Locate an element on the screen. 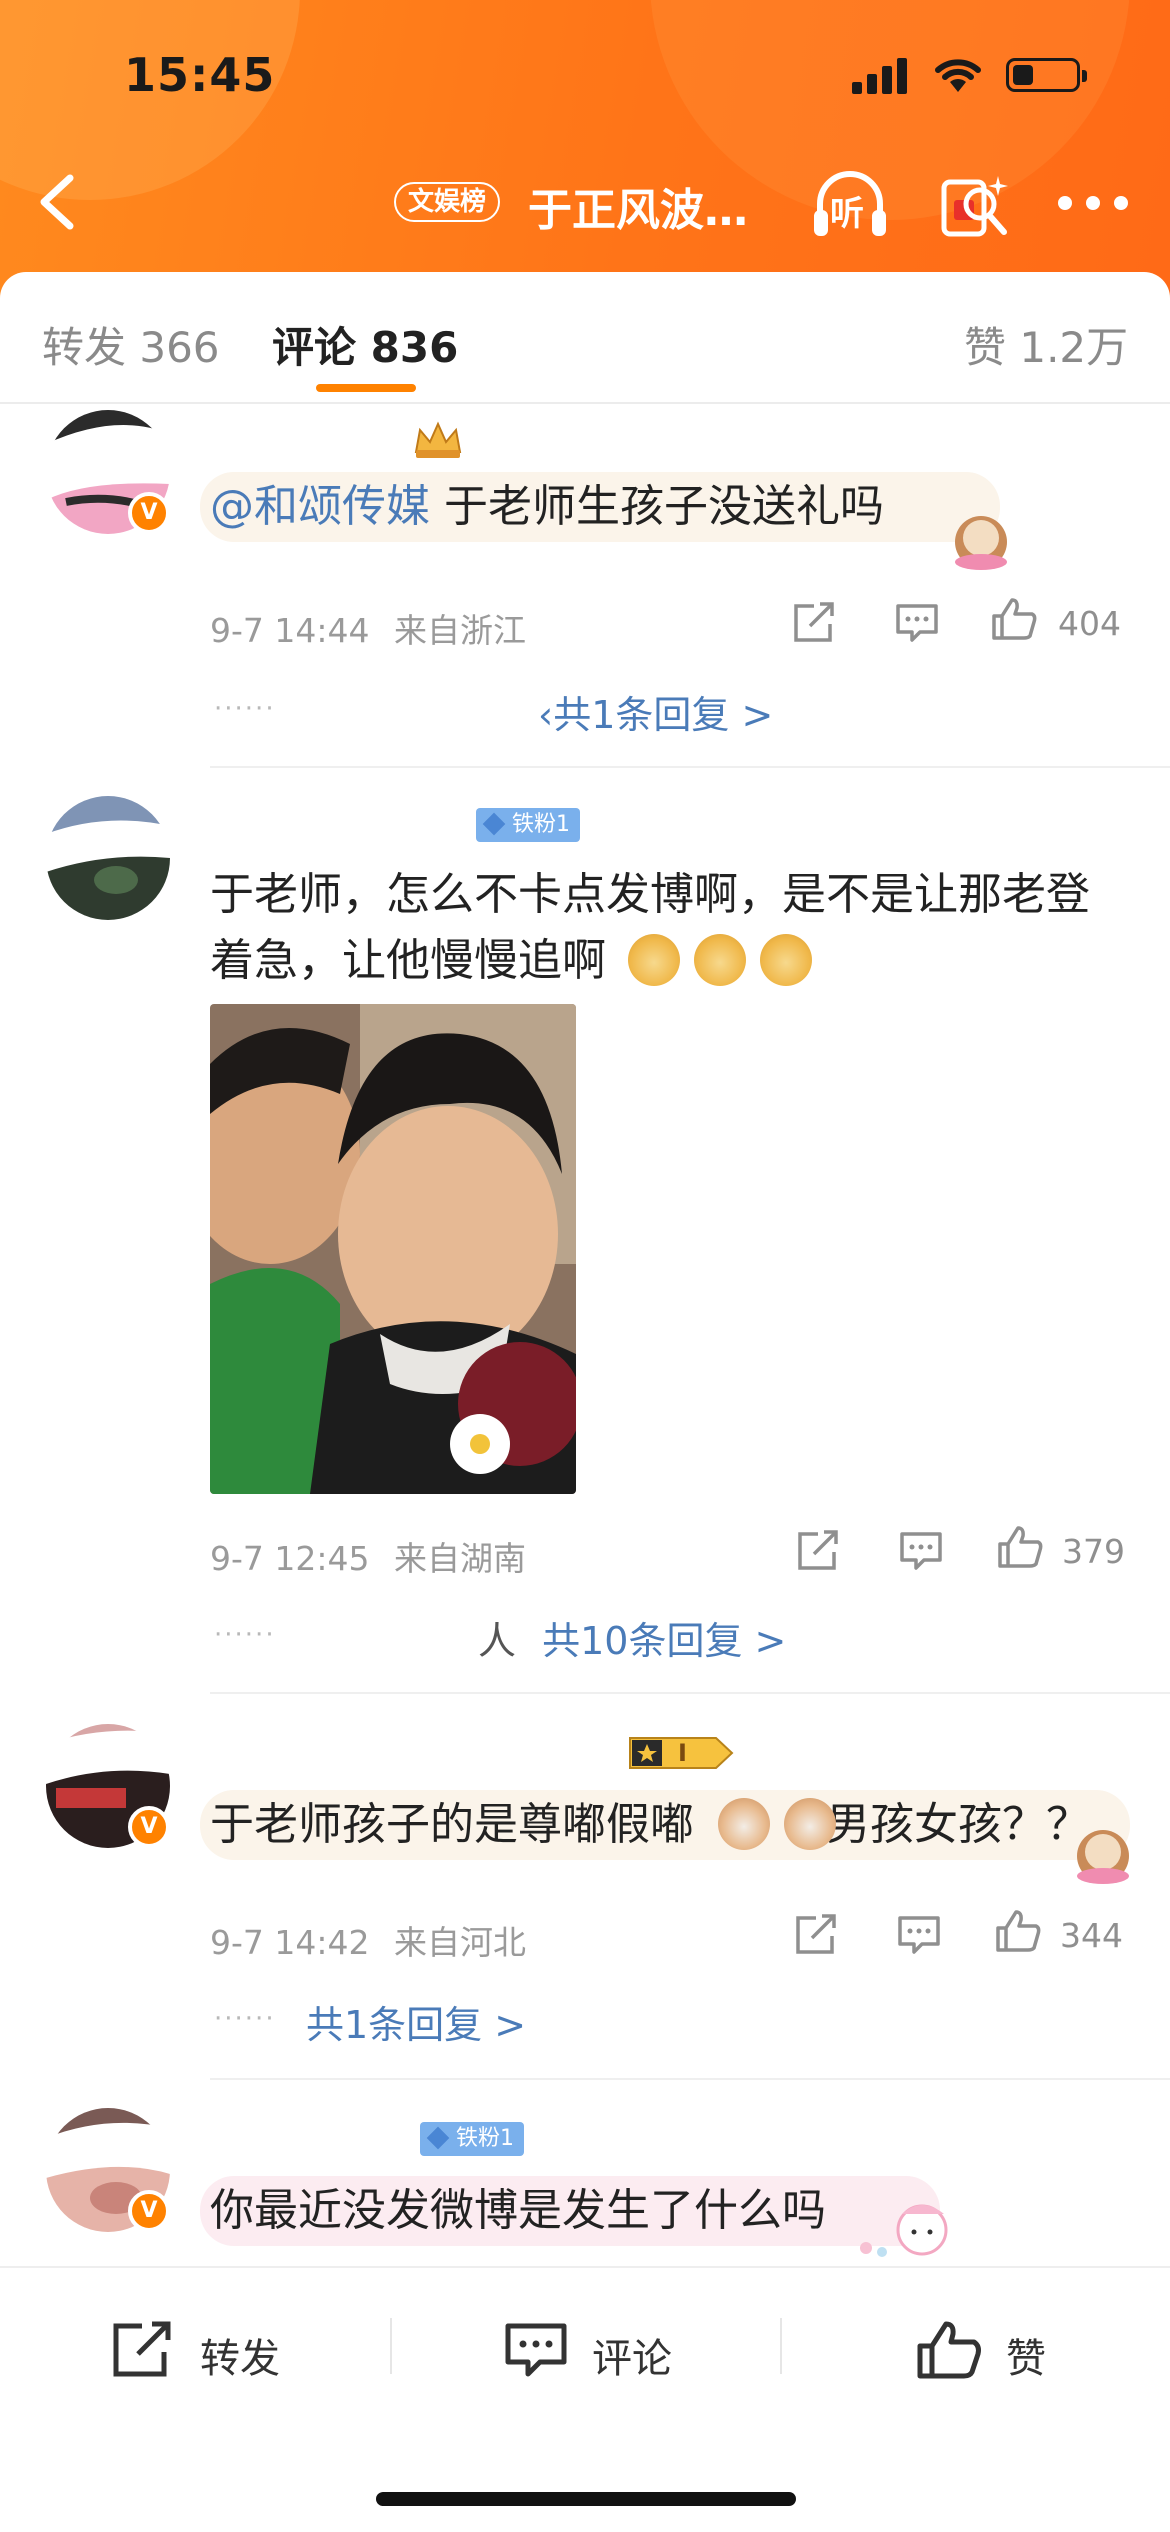 This screenshot has width=1170, height=2532. comment-location: 来自河北 is located at coordinates (460, 1942).